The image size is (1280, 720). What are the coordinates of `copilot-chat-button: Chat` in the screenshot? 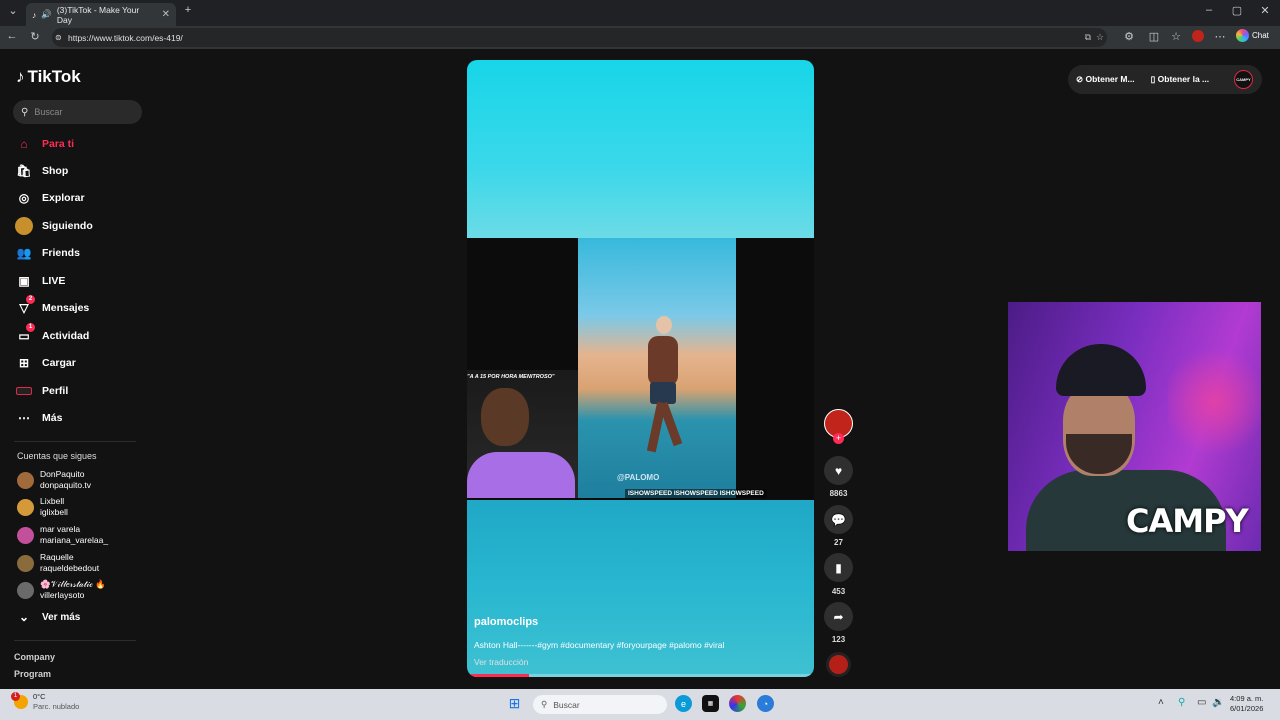 It's located at (1252, 35).